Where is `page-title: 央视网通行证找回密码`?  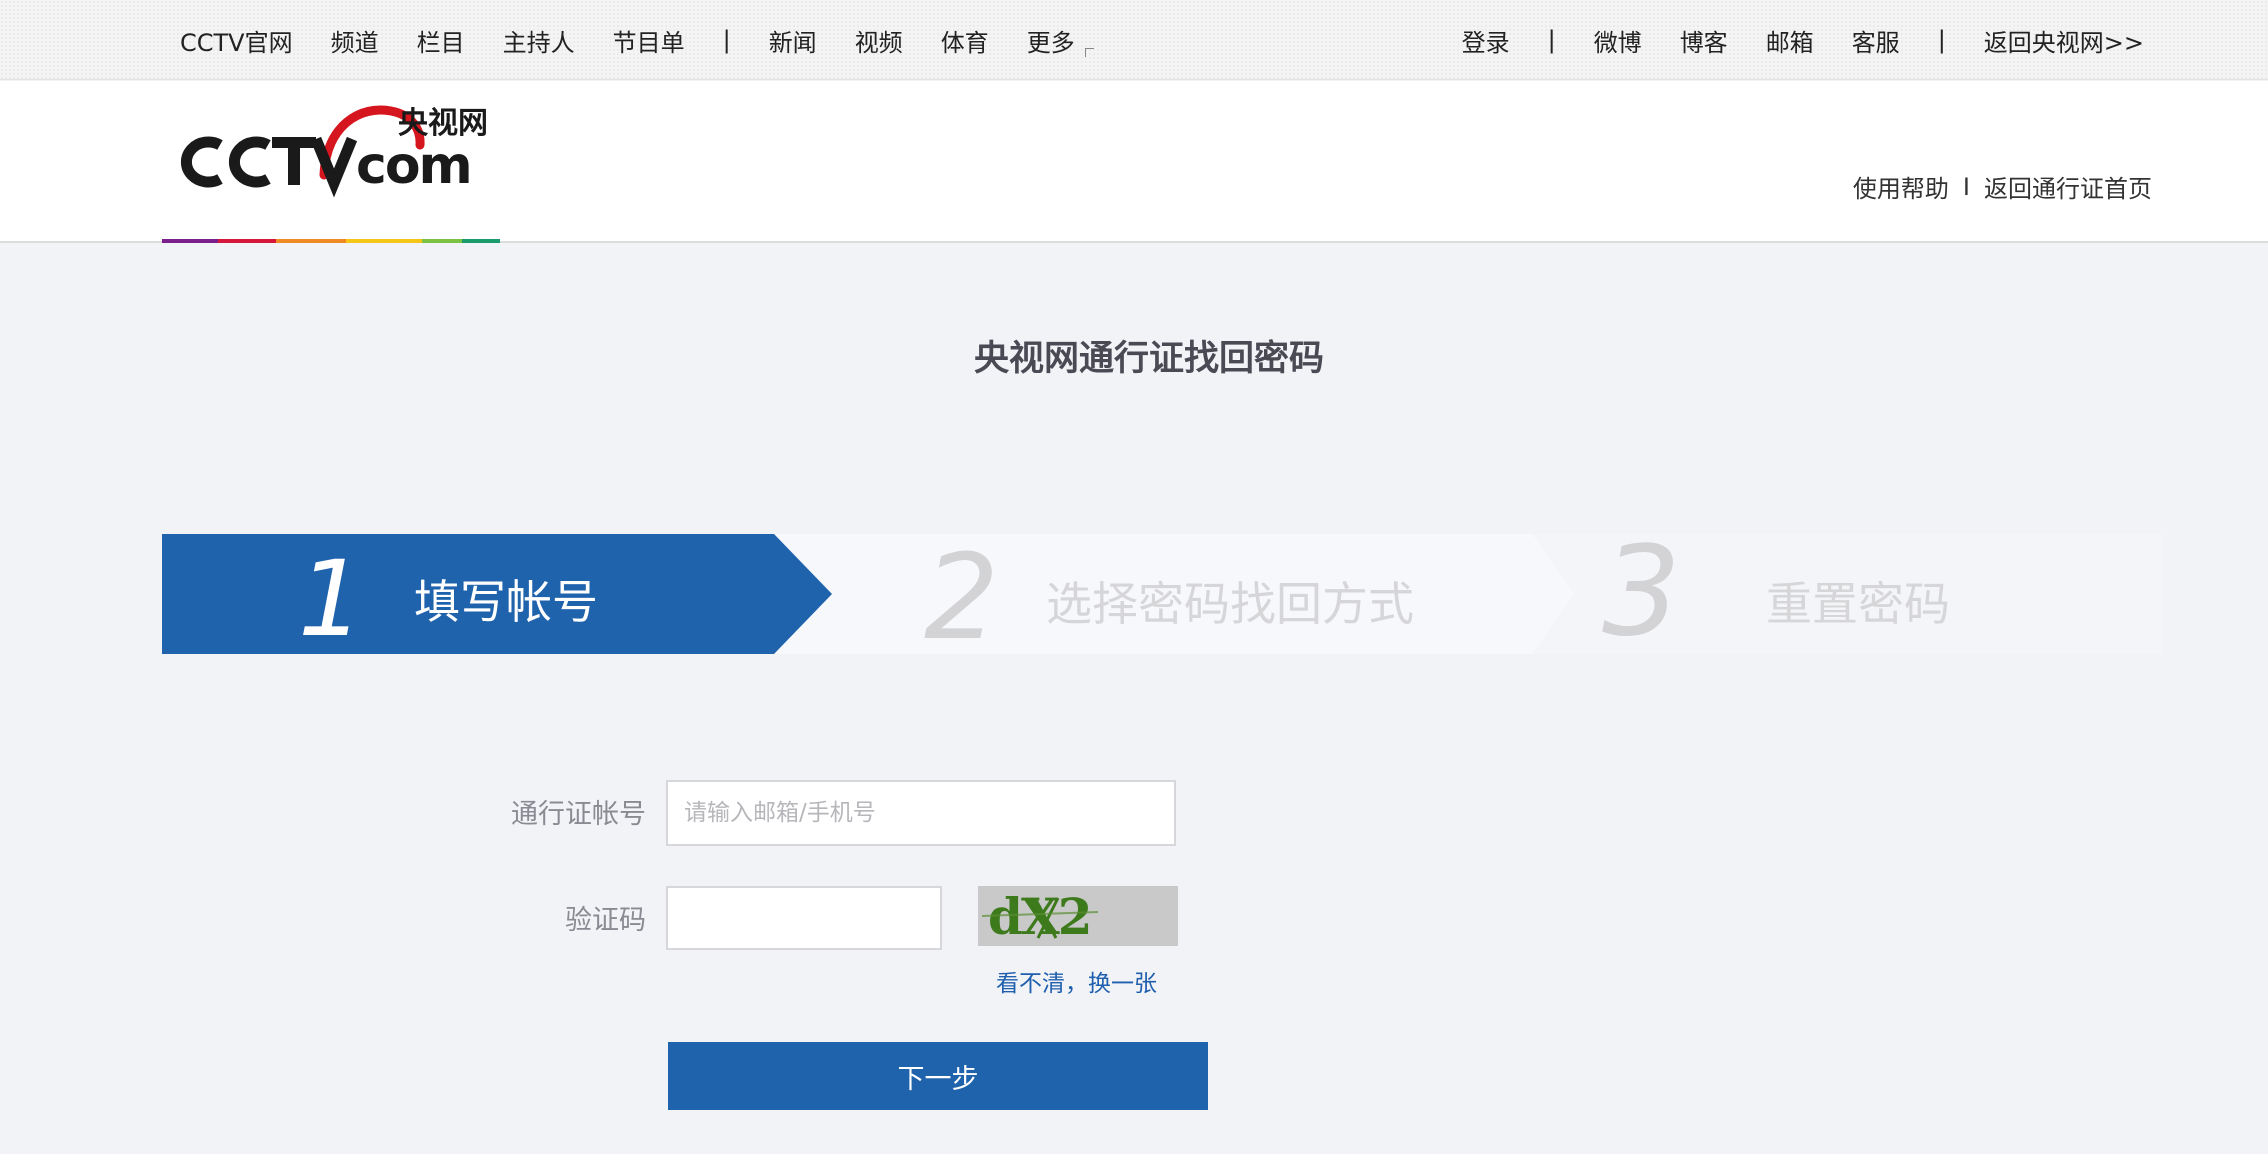 page-title: 央视网通行证找回密码 is located at coordinates (1148, 359).